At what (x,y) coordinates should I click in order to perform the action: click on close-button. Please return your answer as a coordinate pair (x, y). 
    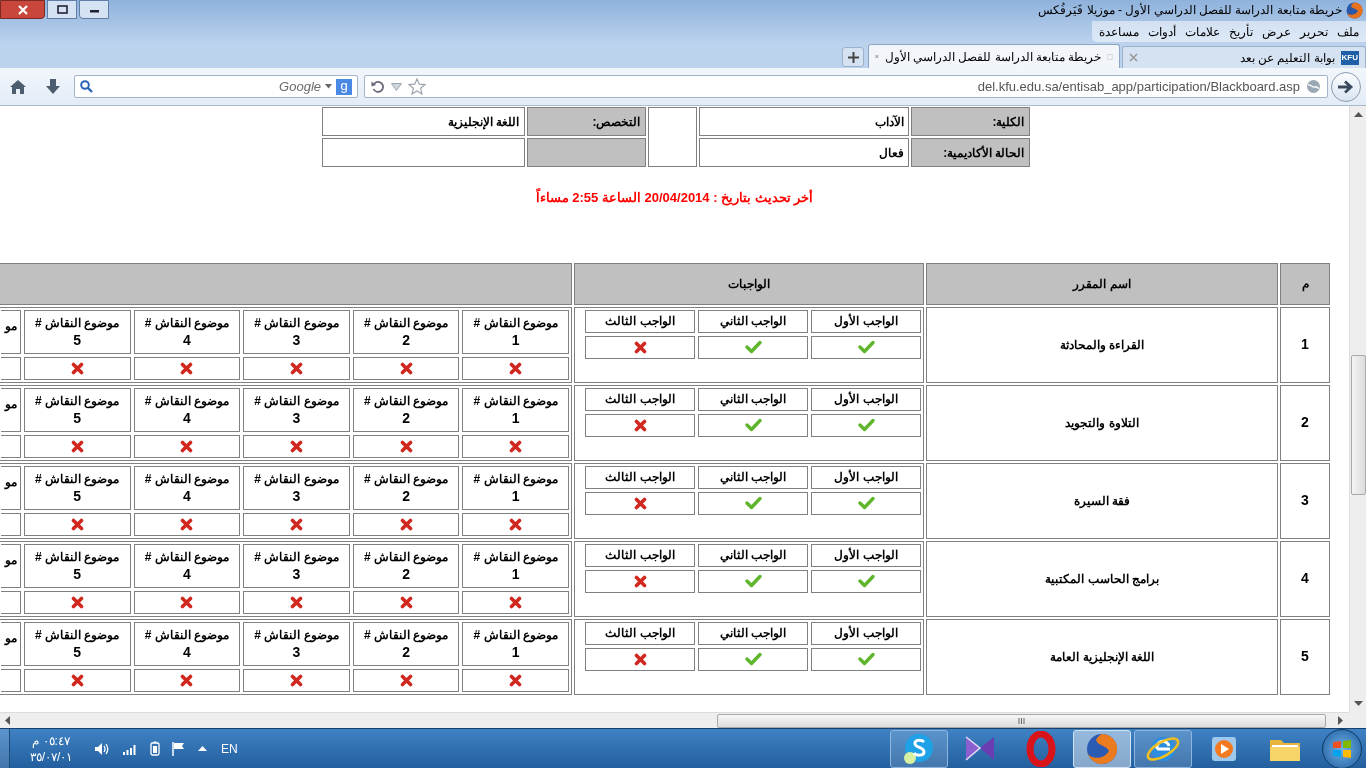
    Looking at the image, I should click on (22, 9).